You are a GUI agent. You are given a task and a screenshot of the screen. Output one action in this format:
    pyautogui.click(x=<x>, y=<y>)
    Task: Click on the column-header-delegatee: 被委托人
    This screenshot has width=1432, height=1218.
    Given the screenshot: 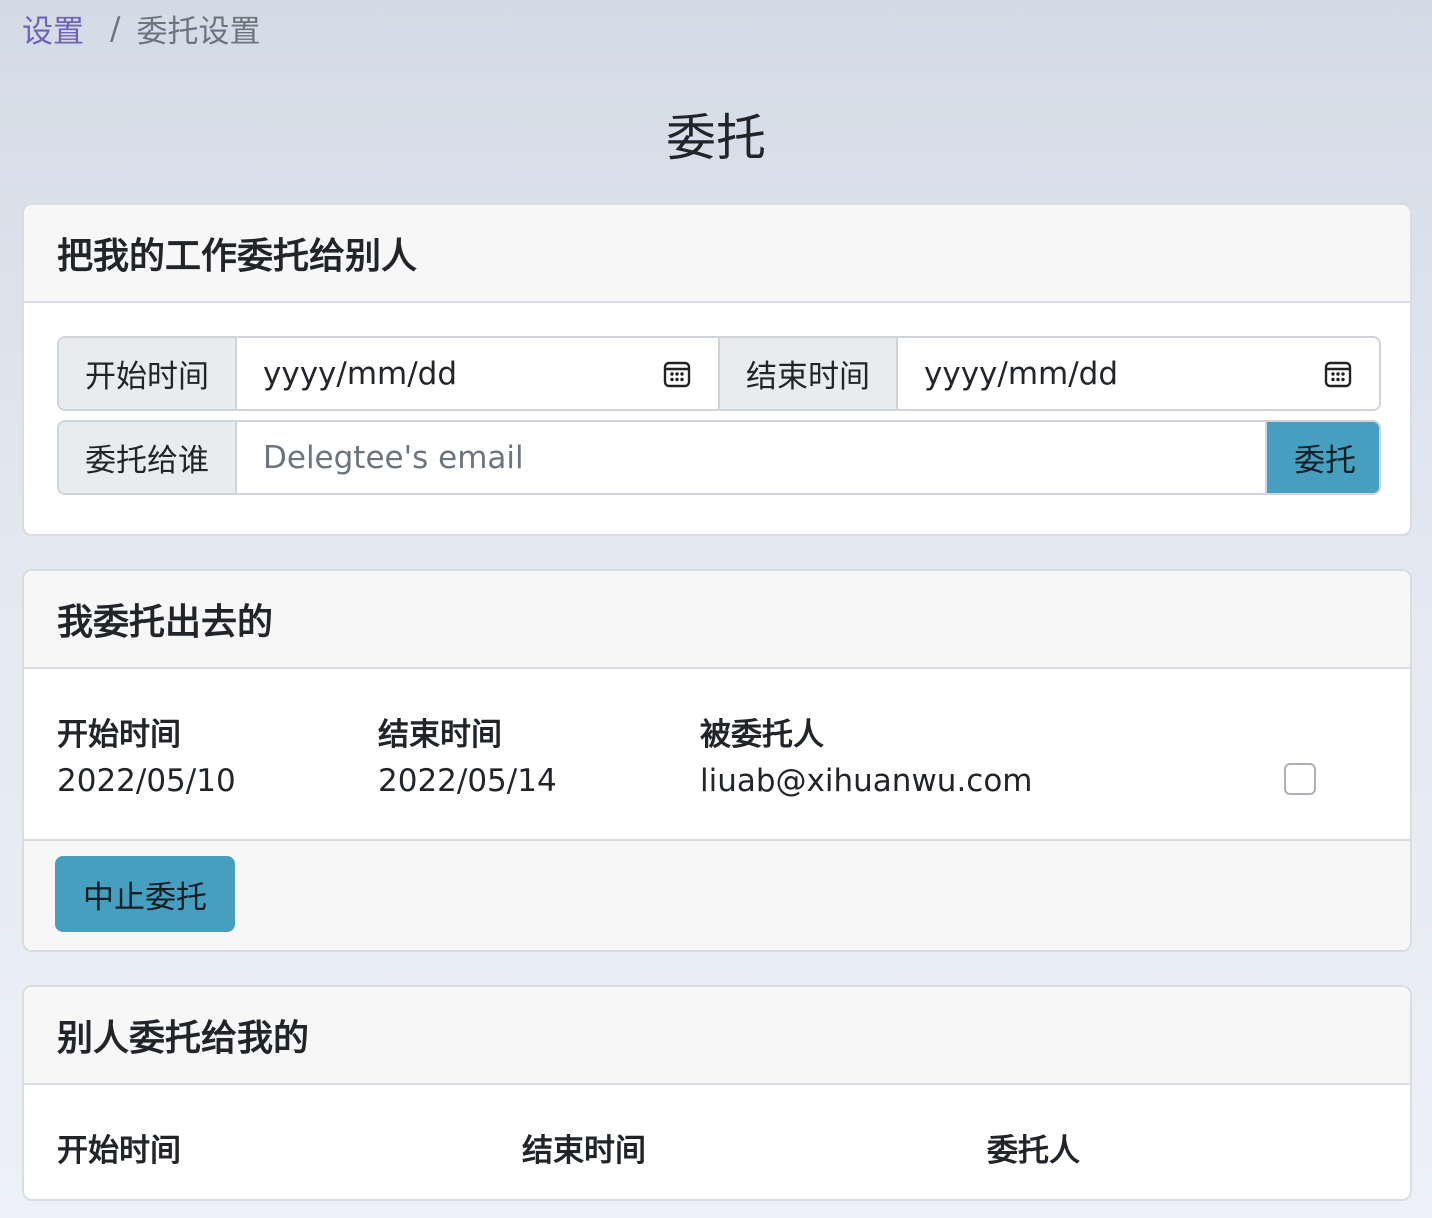 What is the action you would take?
    pyautogui.click(x=762, y=735)
    